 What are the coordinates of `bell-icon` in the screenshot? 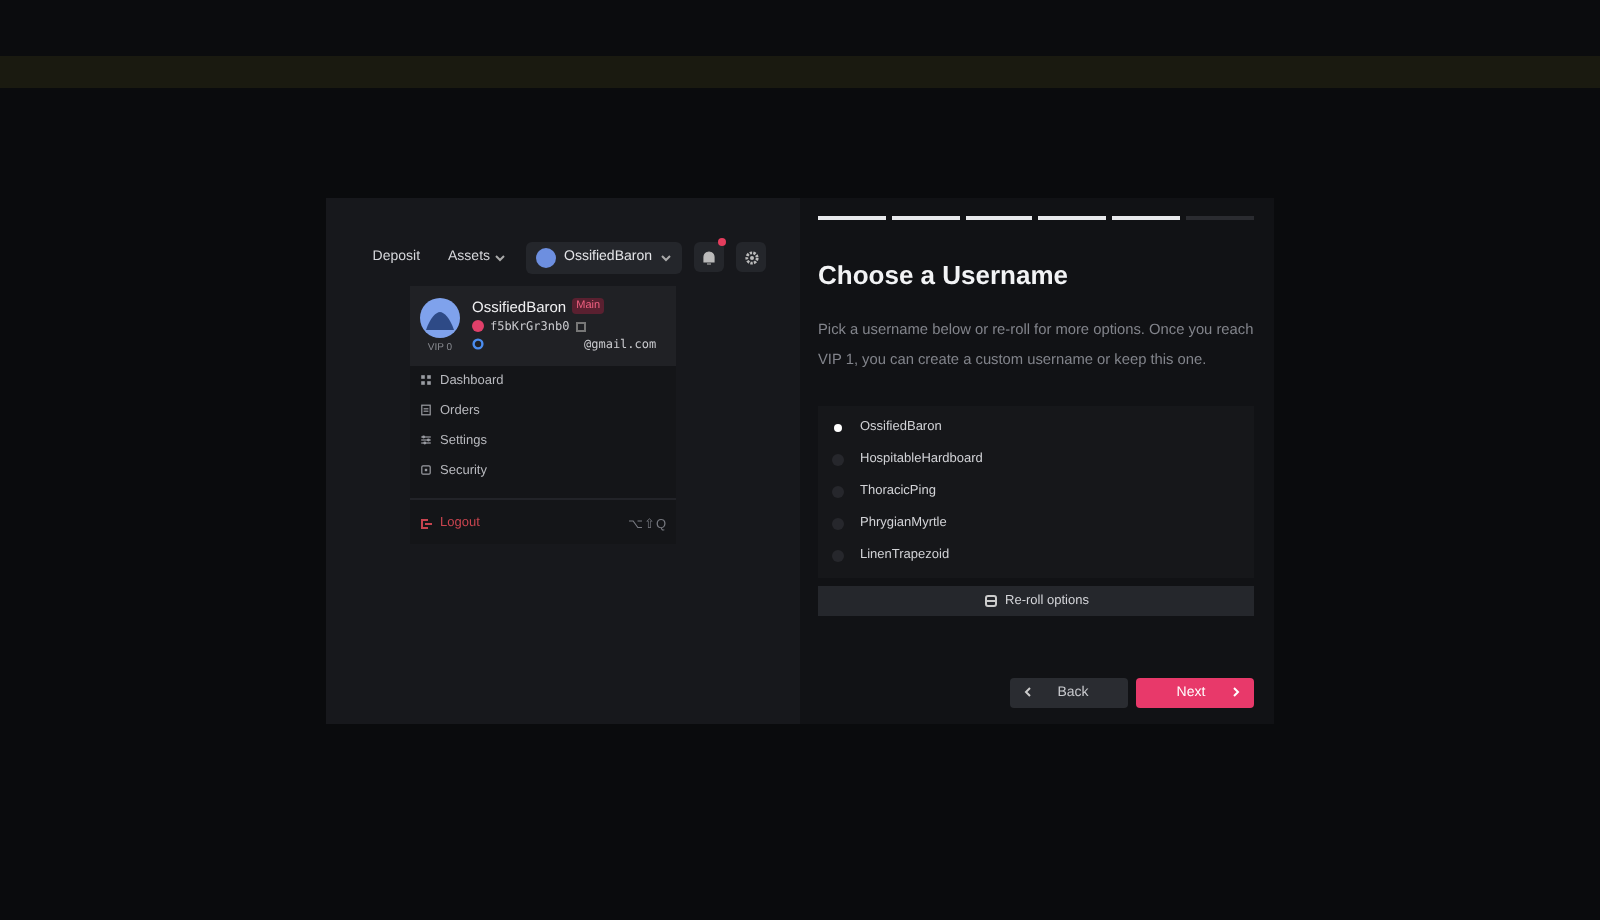 It's located at (709, 257).